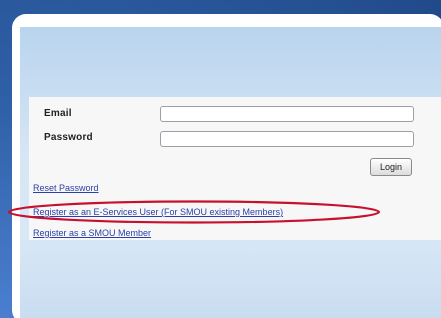 This screenshot has height=318, width=441. What do you see at coordinates (391, 167) in the screenshot?
I see `login-button: Login` at bounding box center [391, 167].